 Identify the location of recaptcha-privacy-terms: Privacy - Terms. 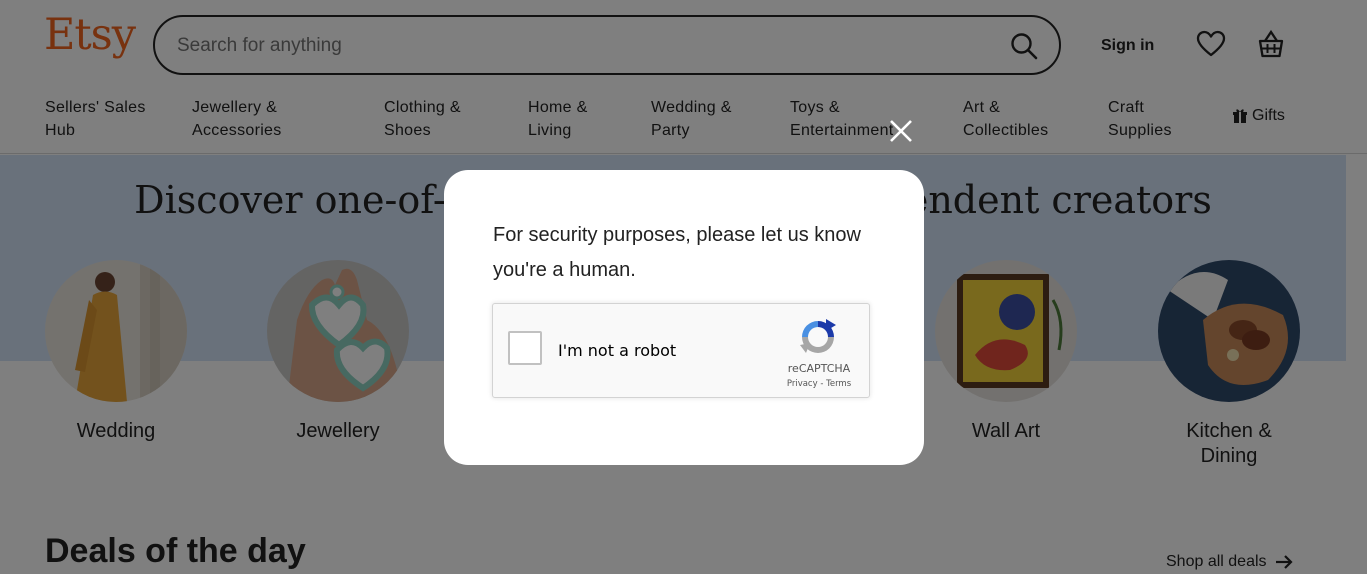
(819, 384).